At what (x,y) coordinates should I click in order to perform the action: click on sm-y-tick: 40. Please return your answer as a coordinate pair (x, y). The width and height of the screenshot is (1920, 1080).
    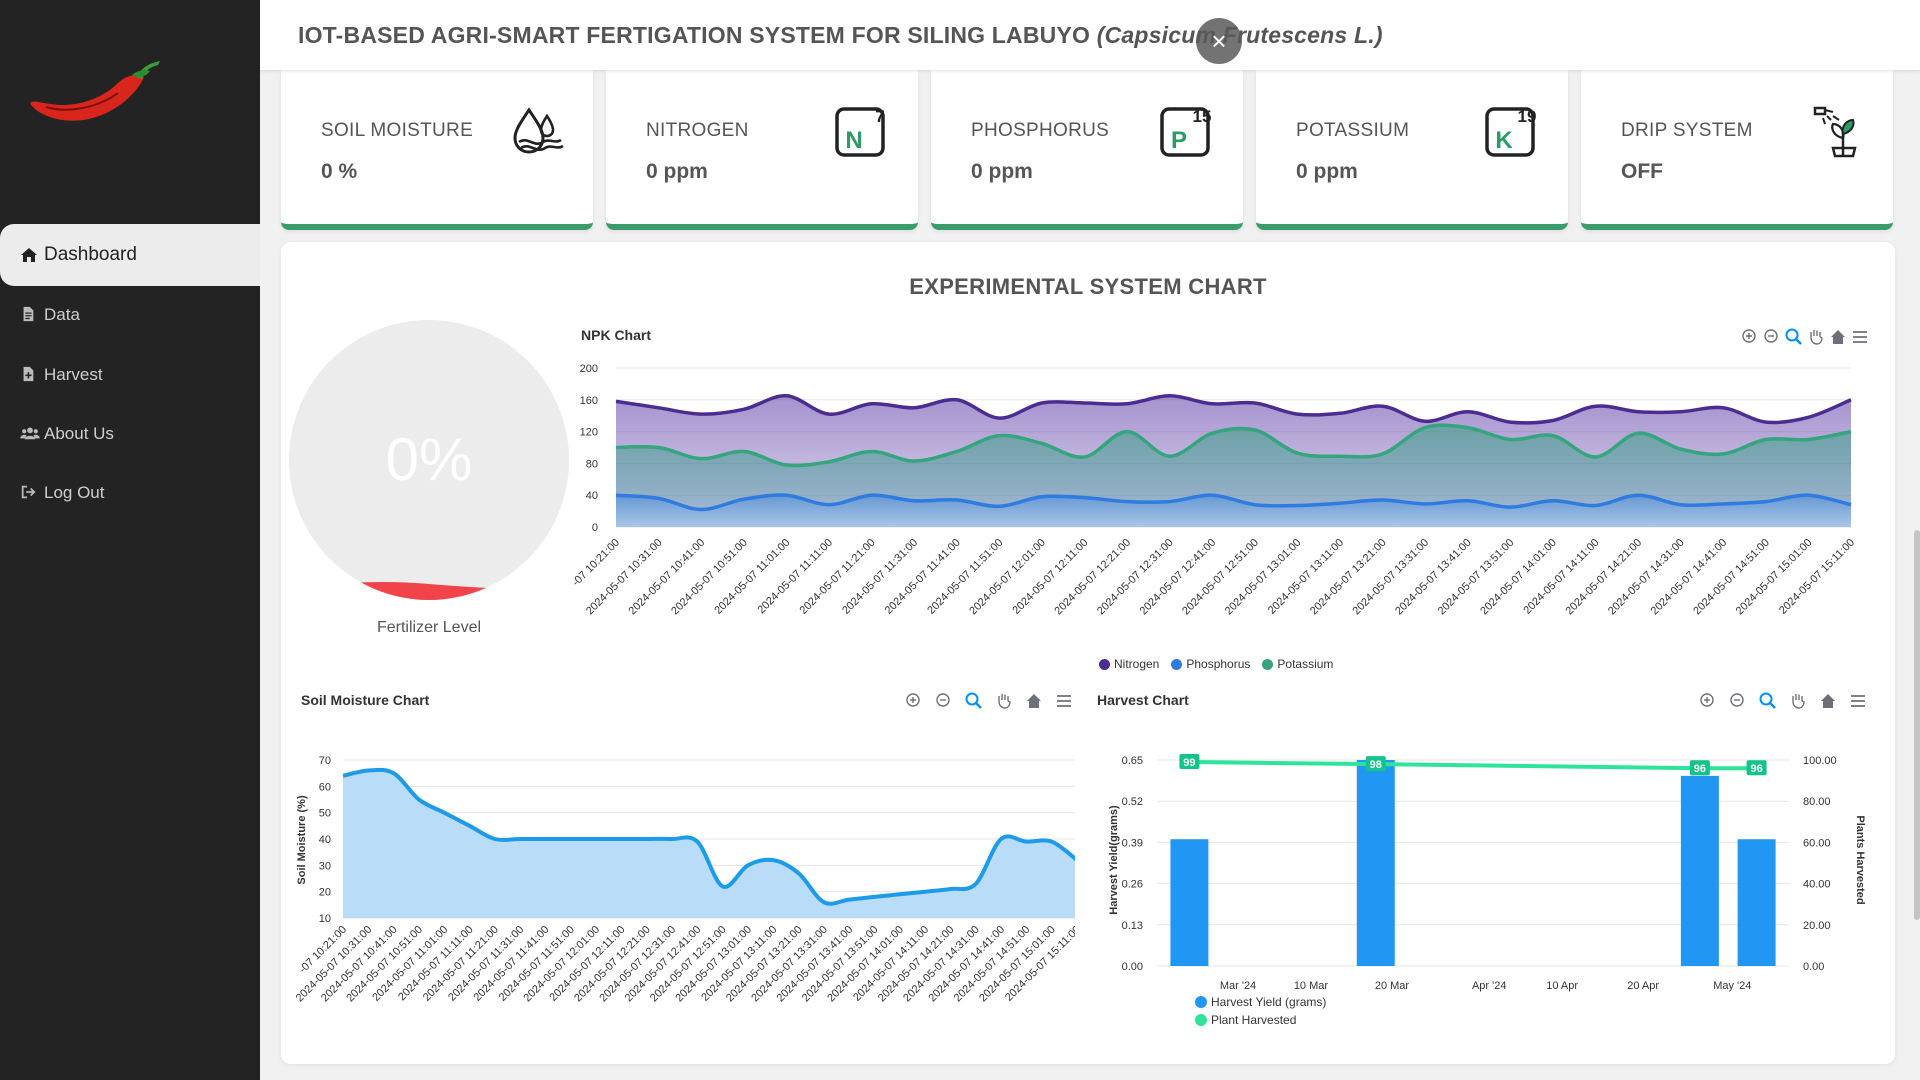
    Looking at the image, I should click on (325, 840).